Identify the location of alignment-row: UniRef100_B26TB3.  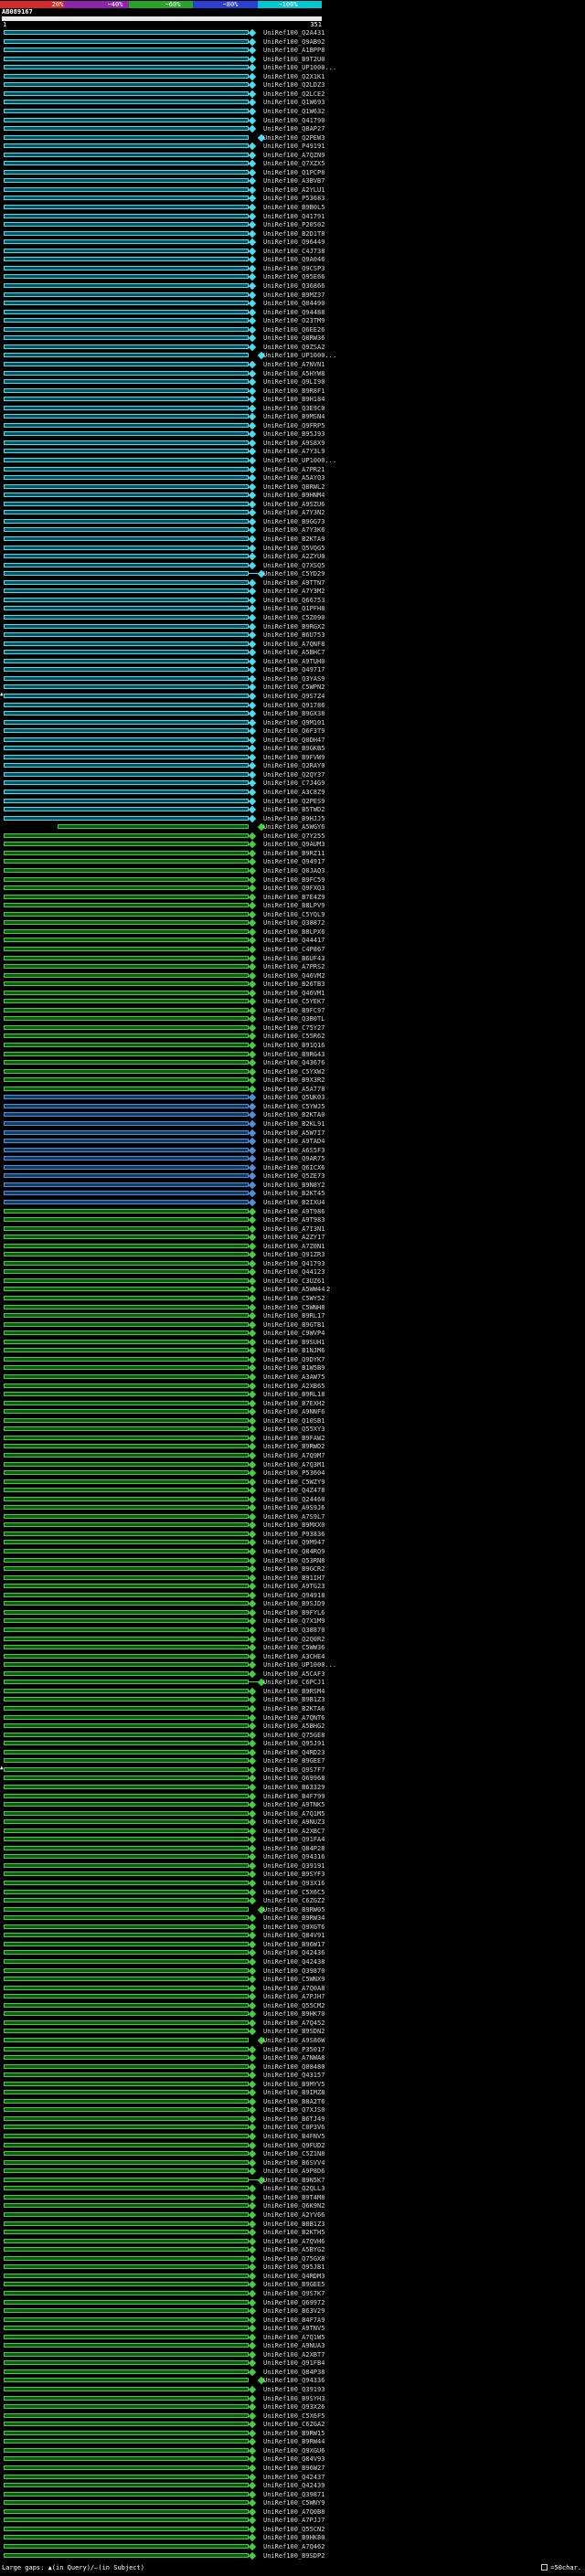
(293, 984).